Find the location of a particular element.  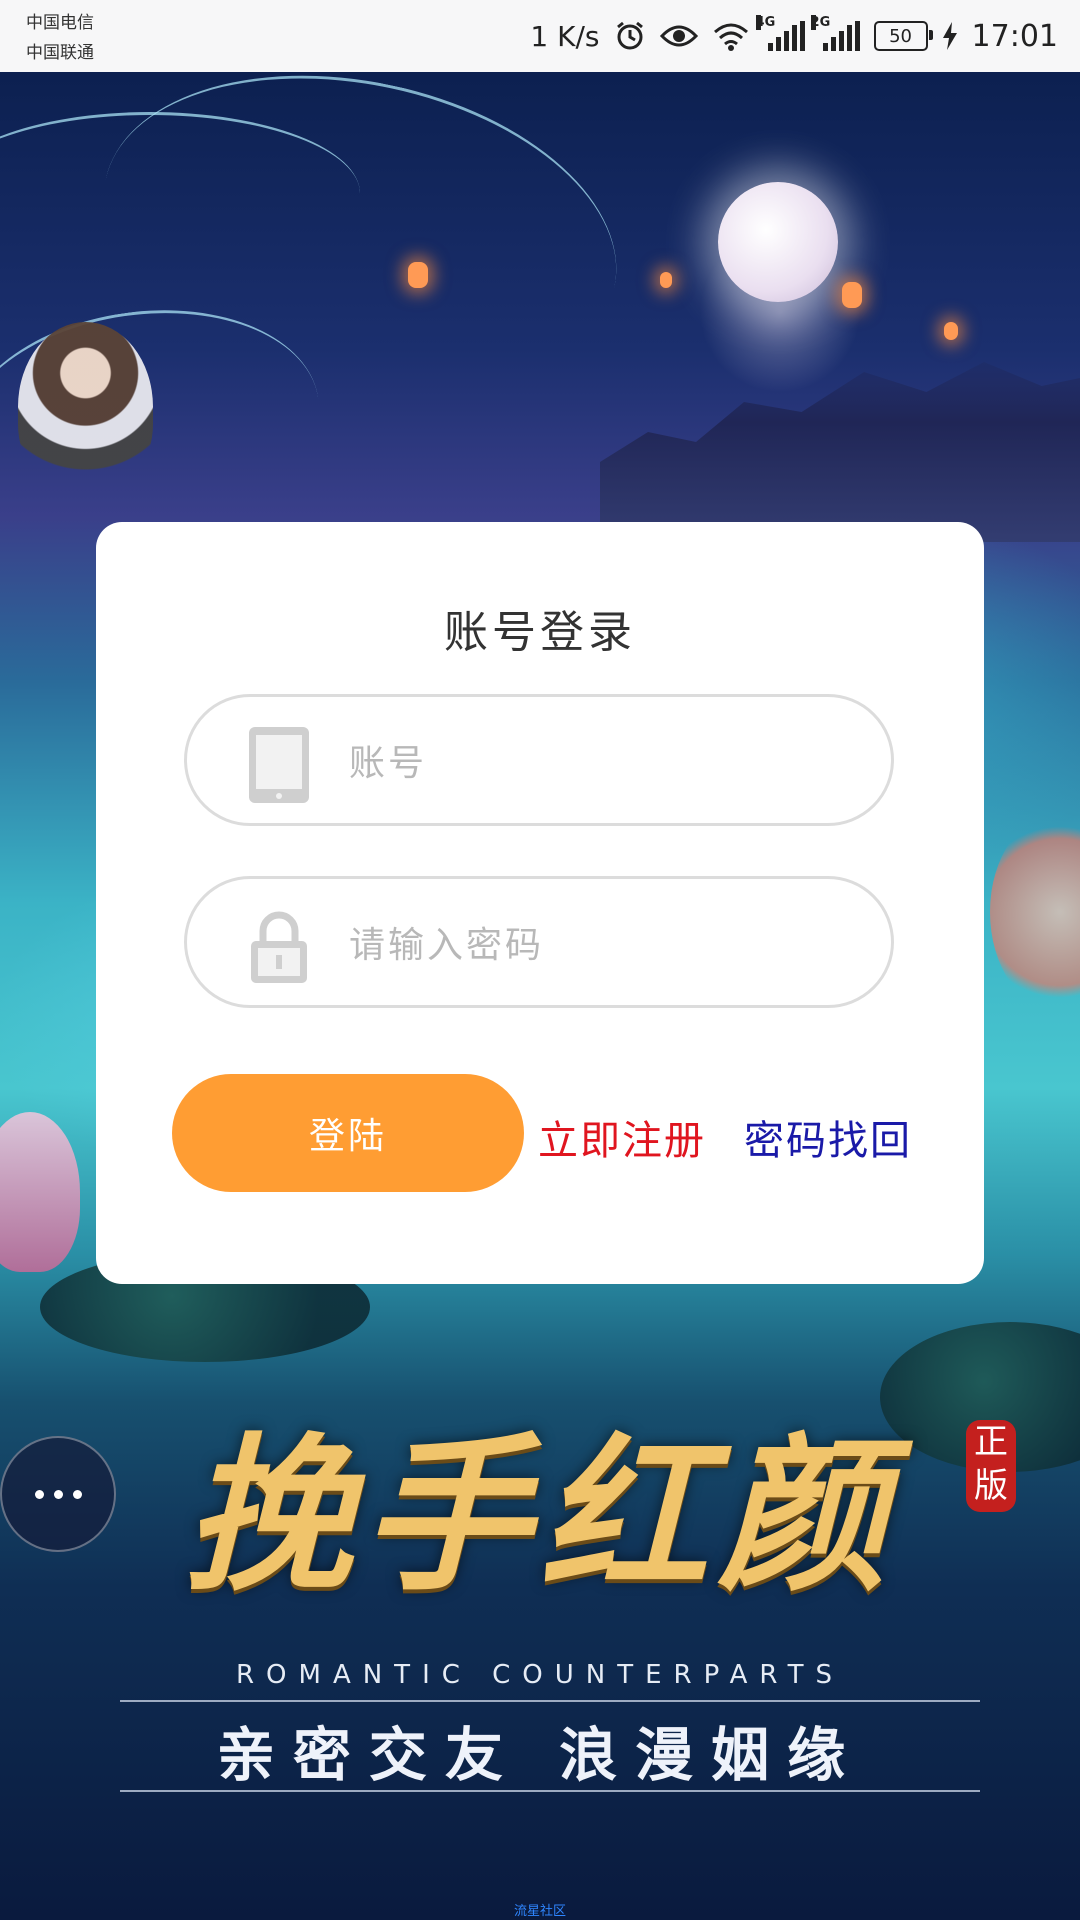

palace-silhouette is located at coordinates (840, 452).